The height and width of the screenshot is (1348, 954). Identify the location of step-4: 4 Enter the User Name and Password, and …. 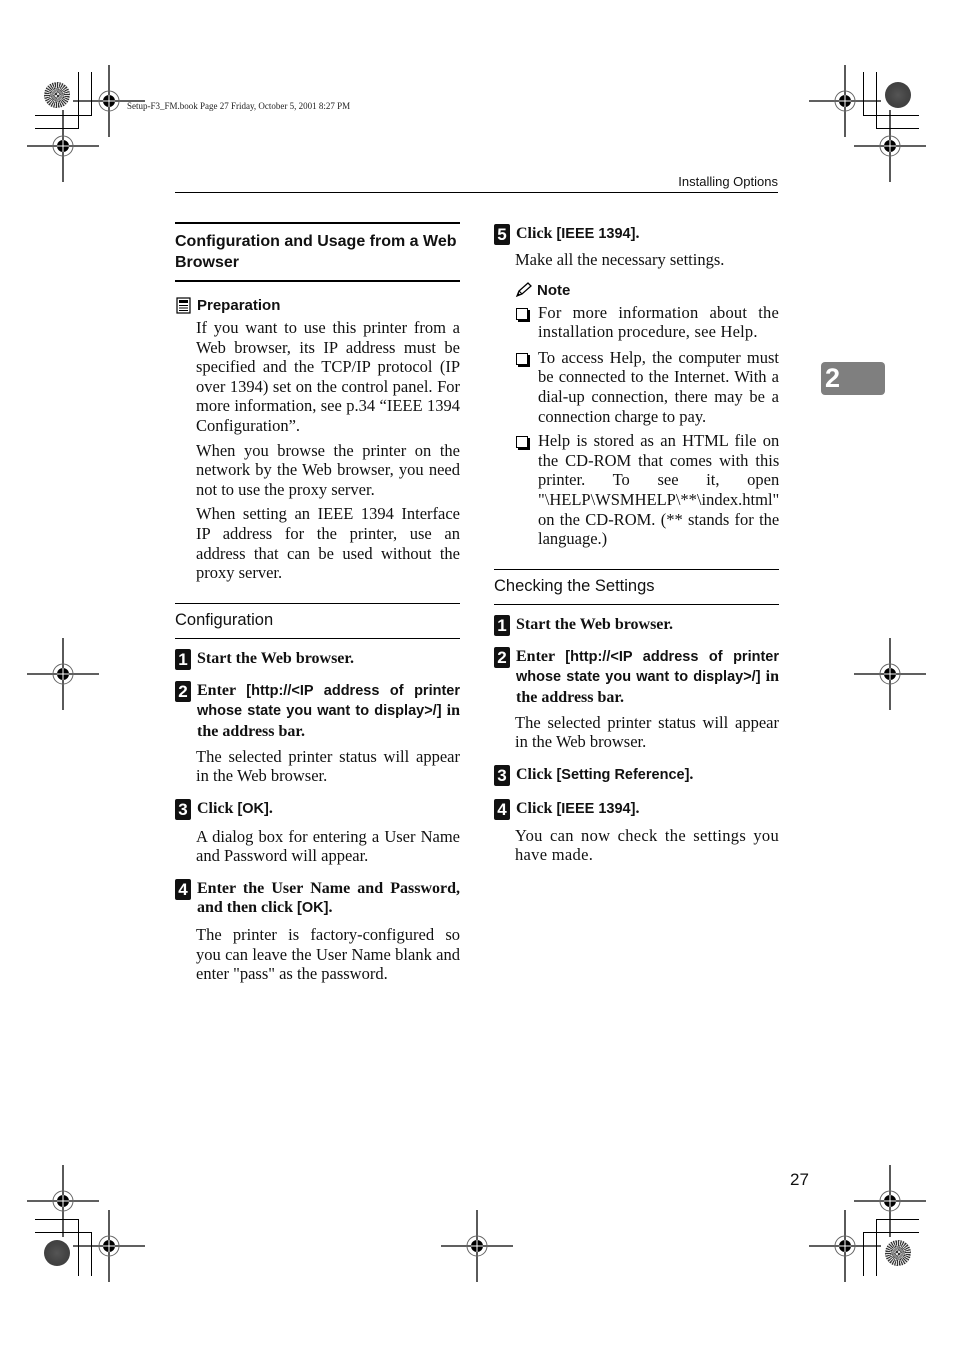
(317, 898).